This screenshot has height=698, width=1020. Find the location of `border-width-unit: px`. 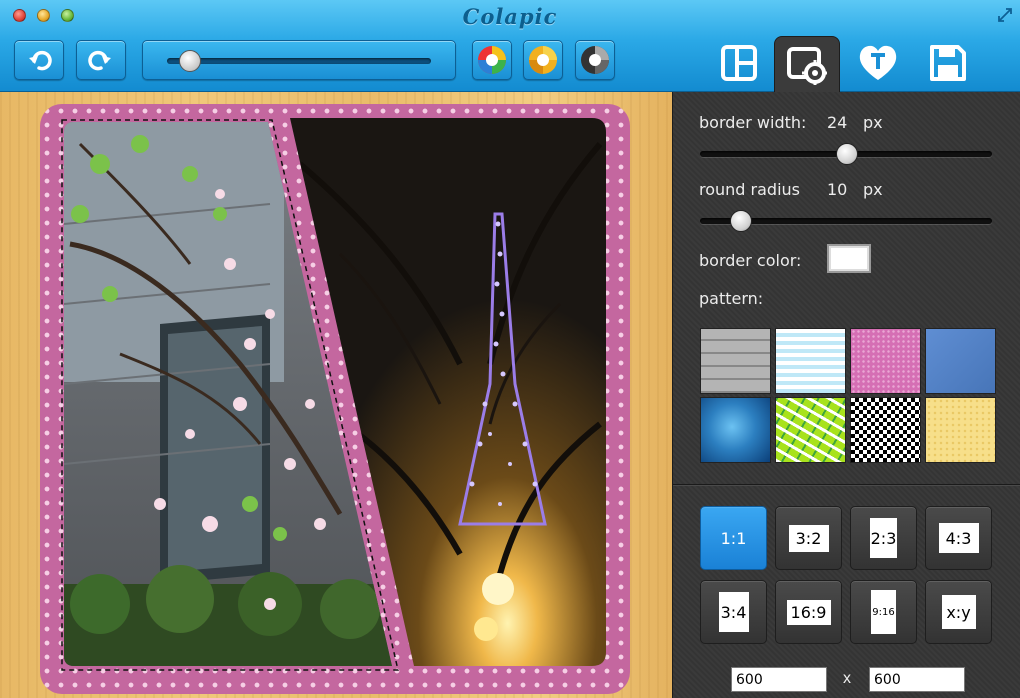

border-width-unit: px is located at coordinates (873, 122).